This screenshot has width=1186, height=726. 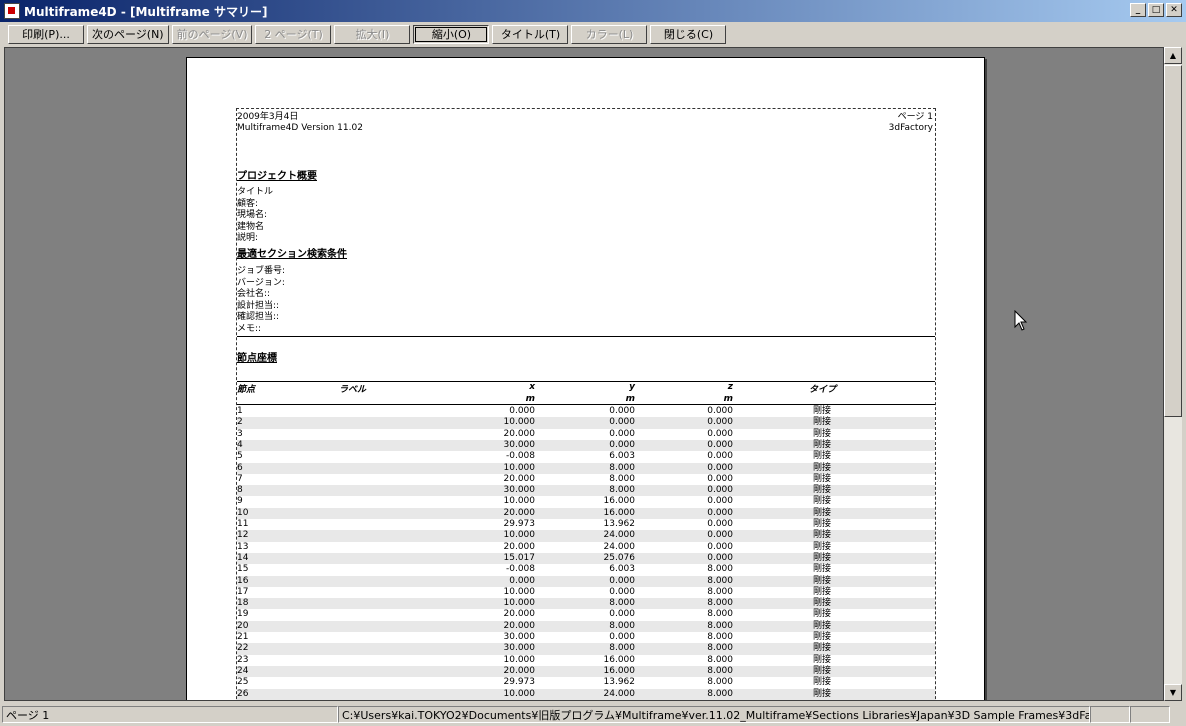 What do you see at coordinates (243, 603) in the screenshot?
I see `node-id: 18` at bounding box center [243, 603].